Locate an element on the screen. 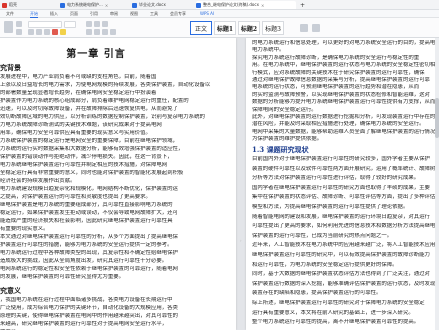 This screenshot has width=439, height=330. tab-label: 毕业论文.docx is located at coordinates (152, 4).